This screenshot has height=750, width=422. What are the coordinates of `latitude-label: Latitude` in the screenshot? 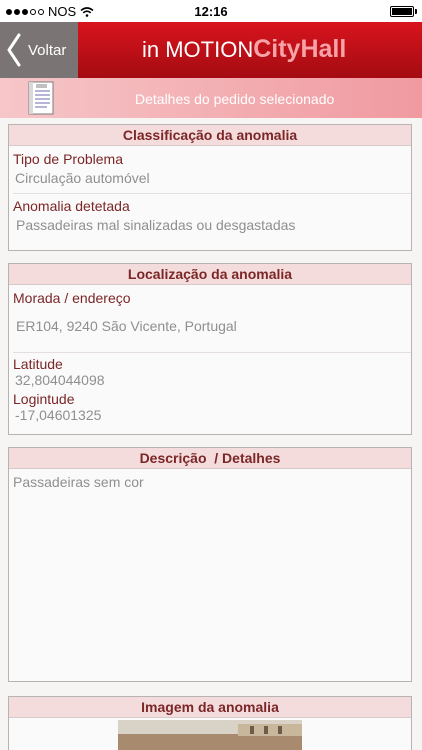 It's located at (38, 364).